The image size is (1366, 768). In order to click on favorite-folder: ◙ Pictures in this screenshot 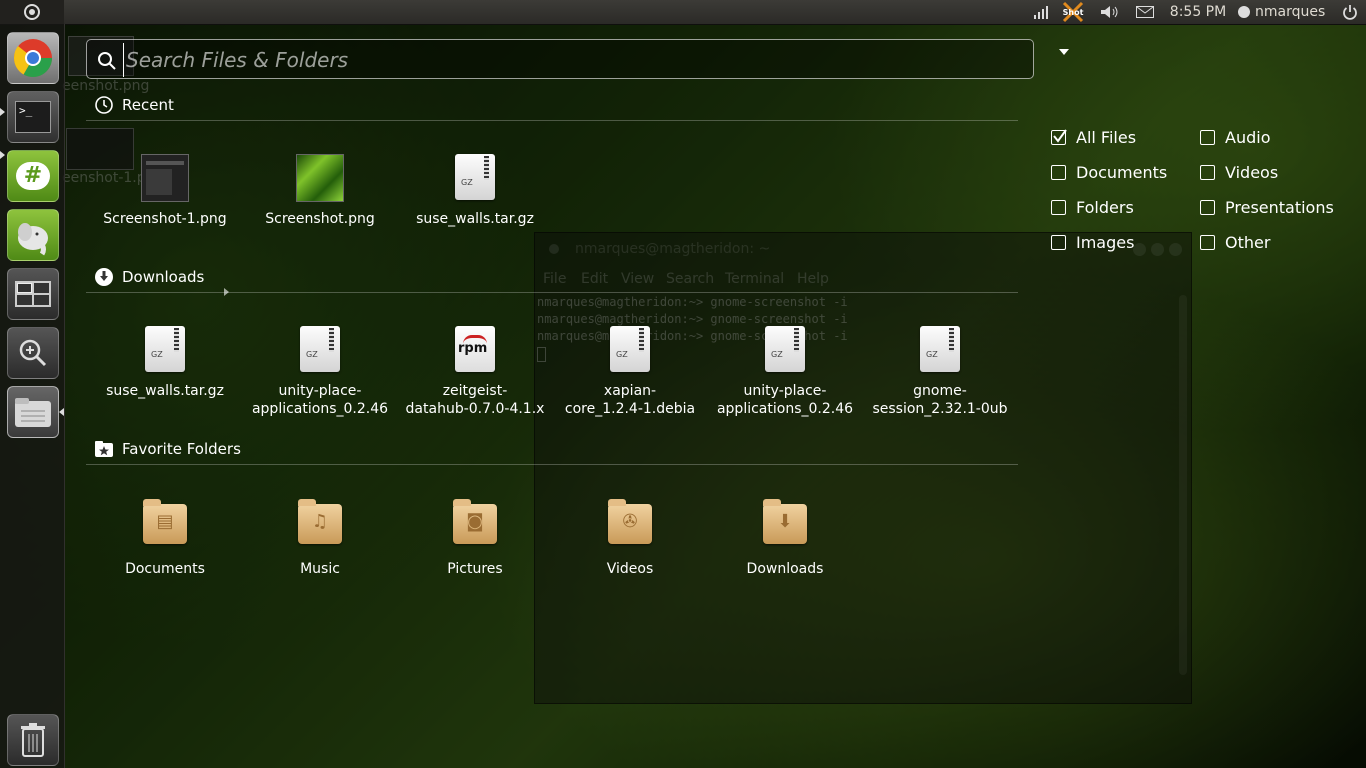, I will do `click(475, 538)`.